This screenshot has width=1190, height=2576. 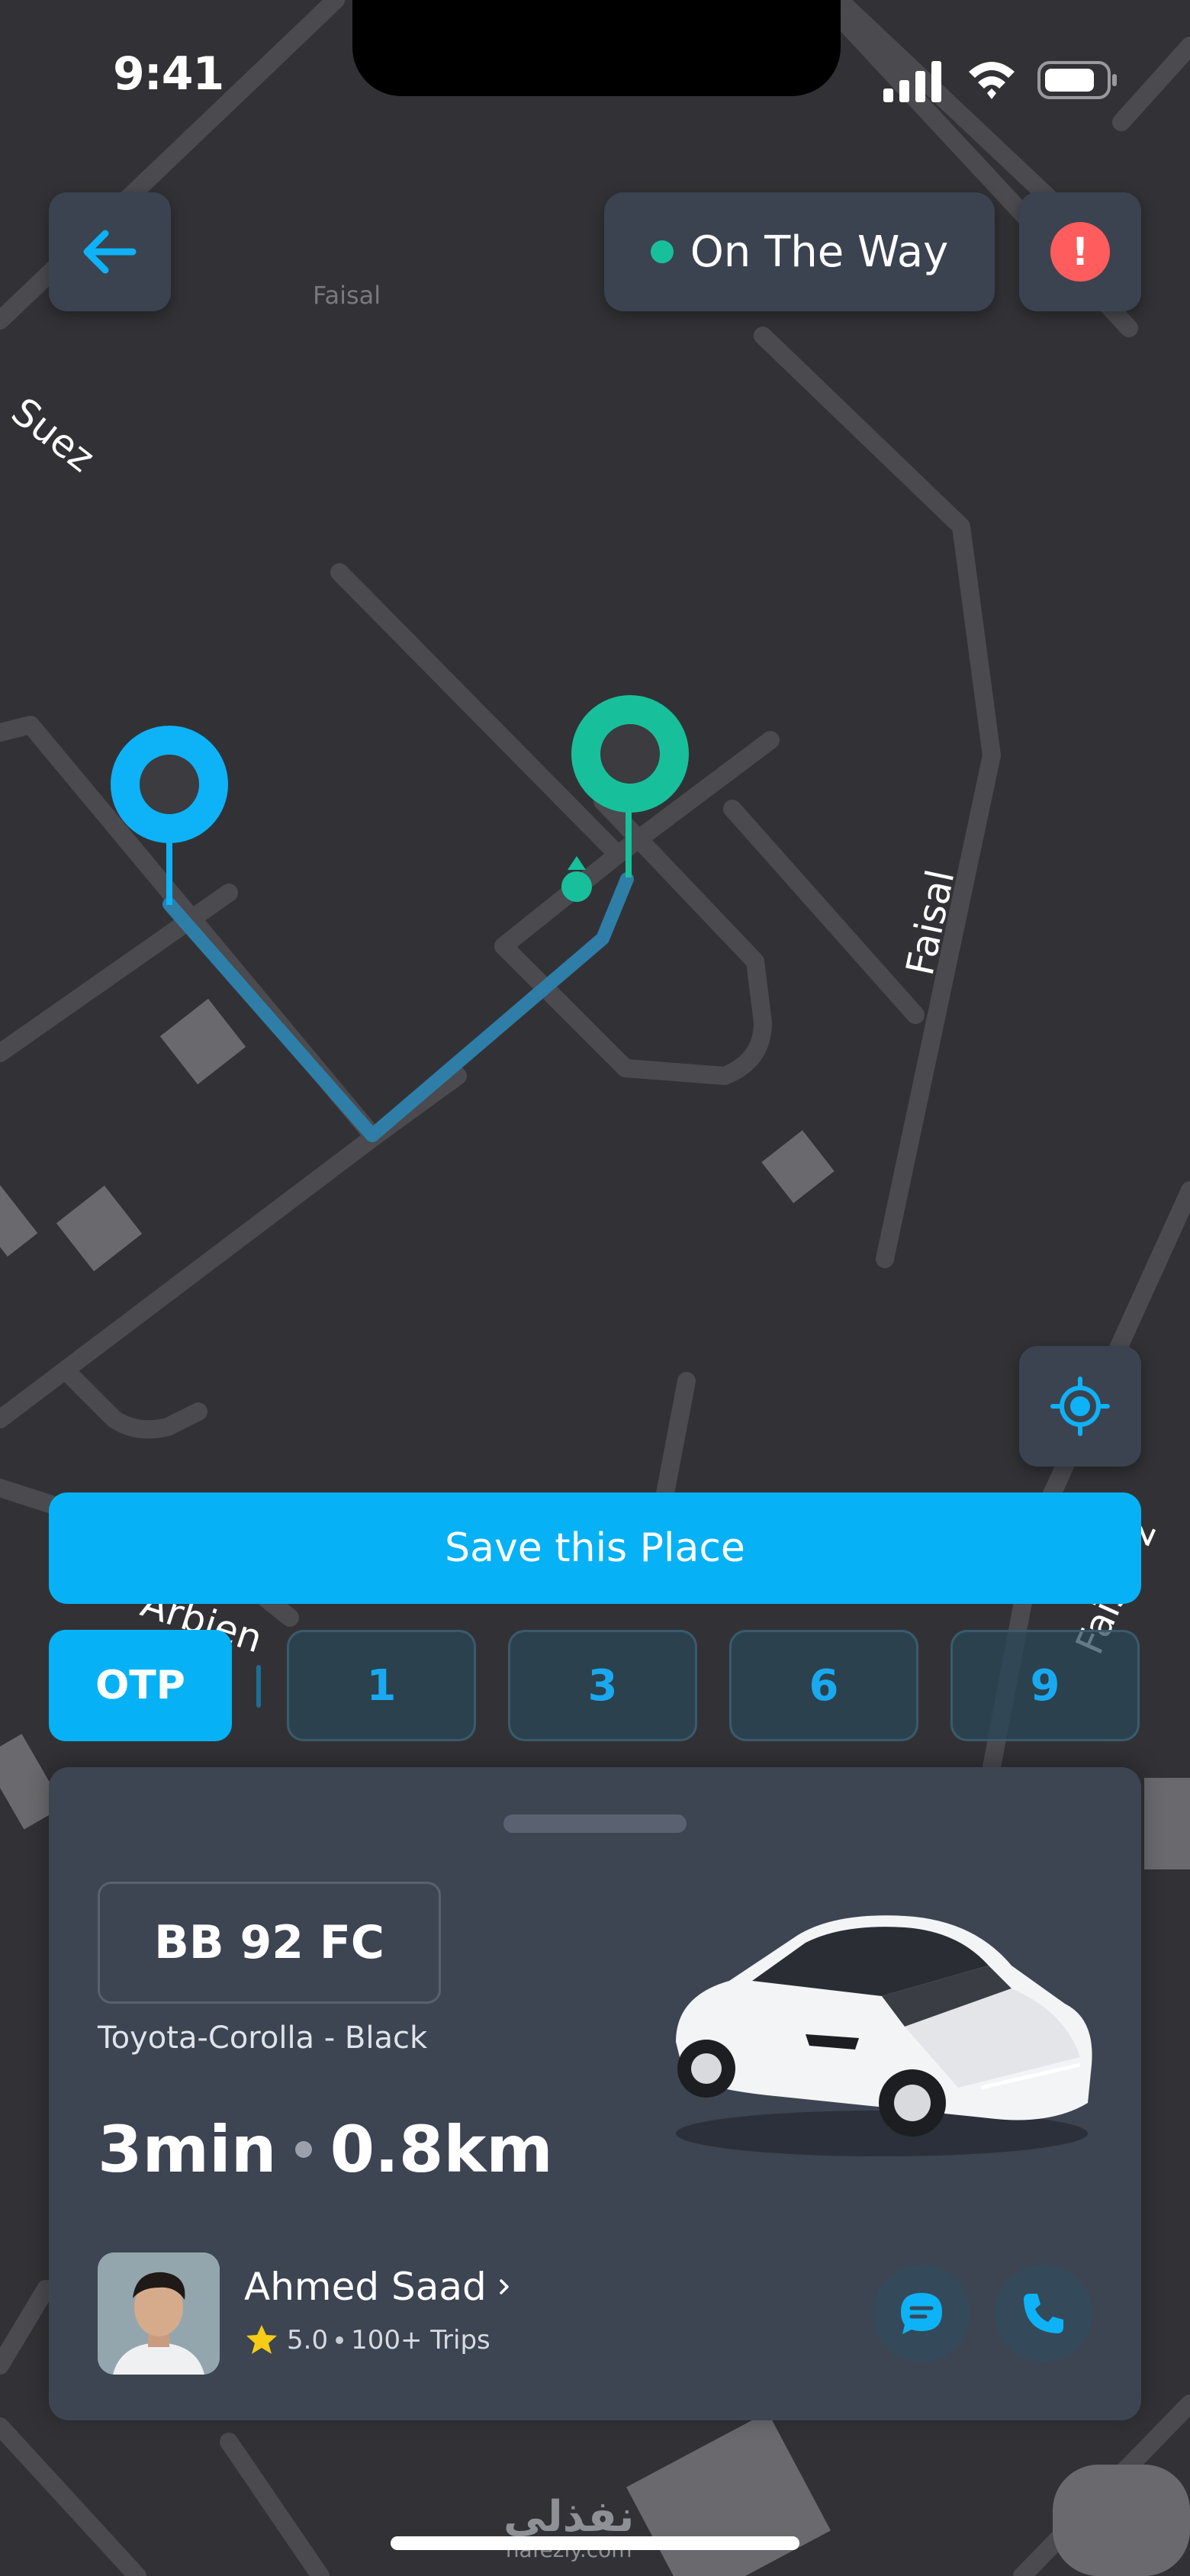 What do you see at coordinates (365, 2287) in the screenshot?
I see `driver-name: Ahmed Saad` at bounding box center [365, 2287].